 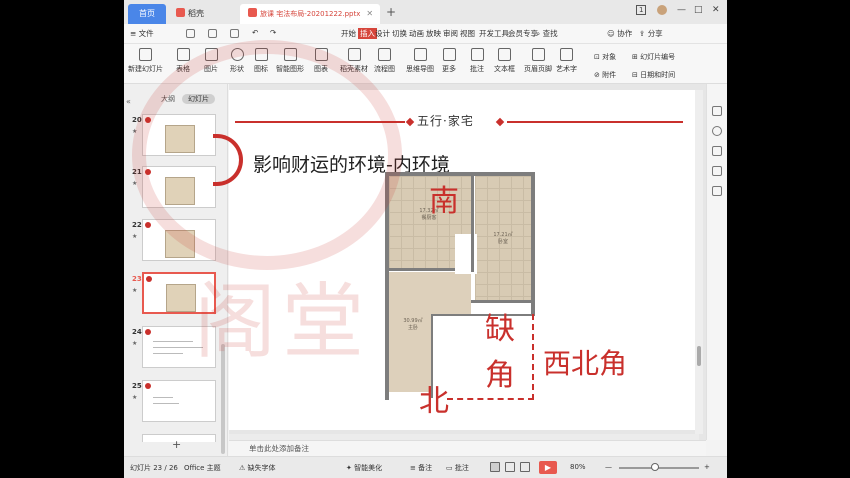 I want to click on tab-daoke: 稻壳, so click(x=203, y=14).